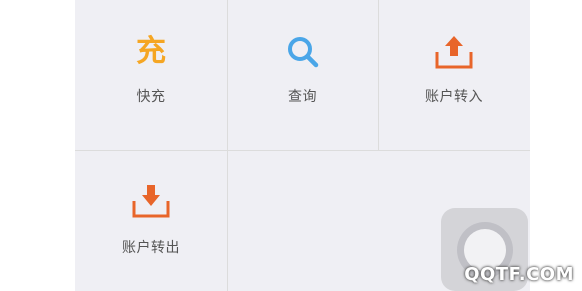  I want to click on grid-item-label: 账户转出, so click(151, 248).